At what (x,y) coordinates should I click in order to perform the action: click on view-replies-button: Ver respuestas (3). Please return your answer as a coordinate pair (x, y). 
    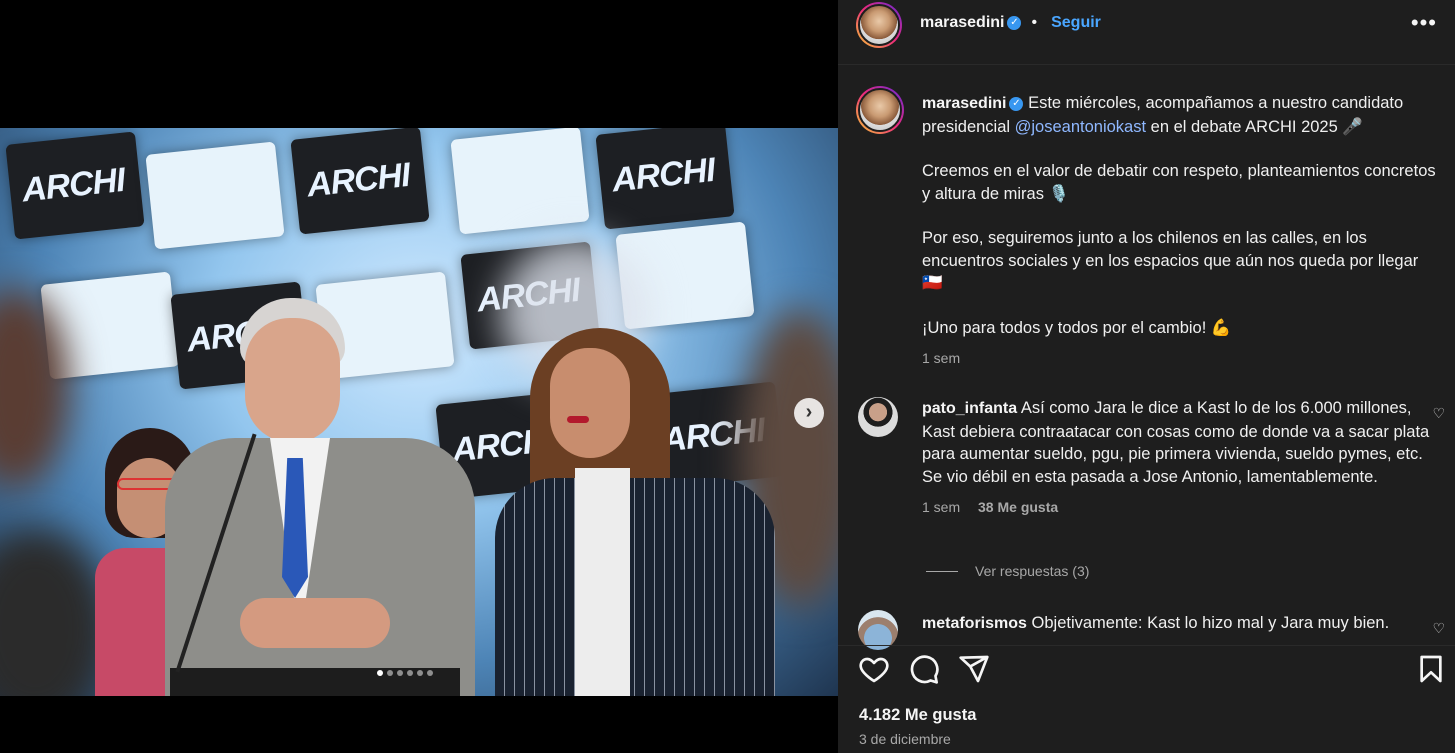
    Looking at the image, I should click on (1007, 571).